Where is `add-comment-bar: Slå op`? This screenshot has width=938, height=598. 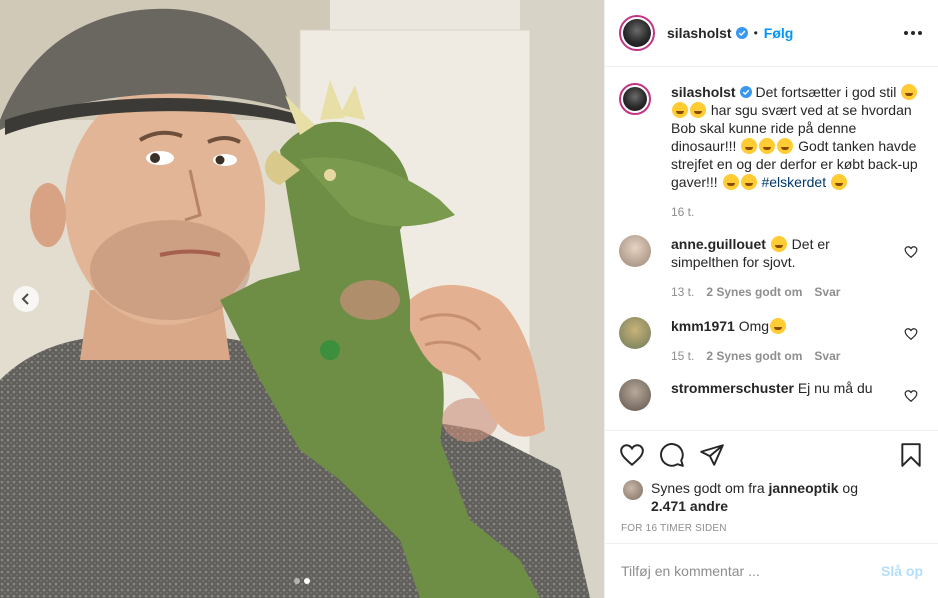
add-comment-bar: Slå op is located at coordinates (771, 570).